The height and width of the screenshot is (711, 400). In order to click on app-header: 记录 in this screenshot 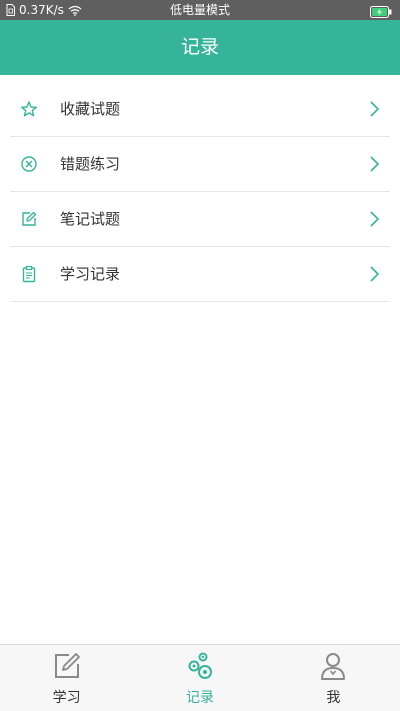, I will do `click(200, 47)`.